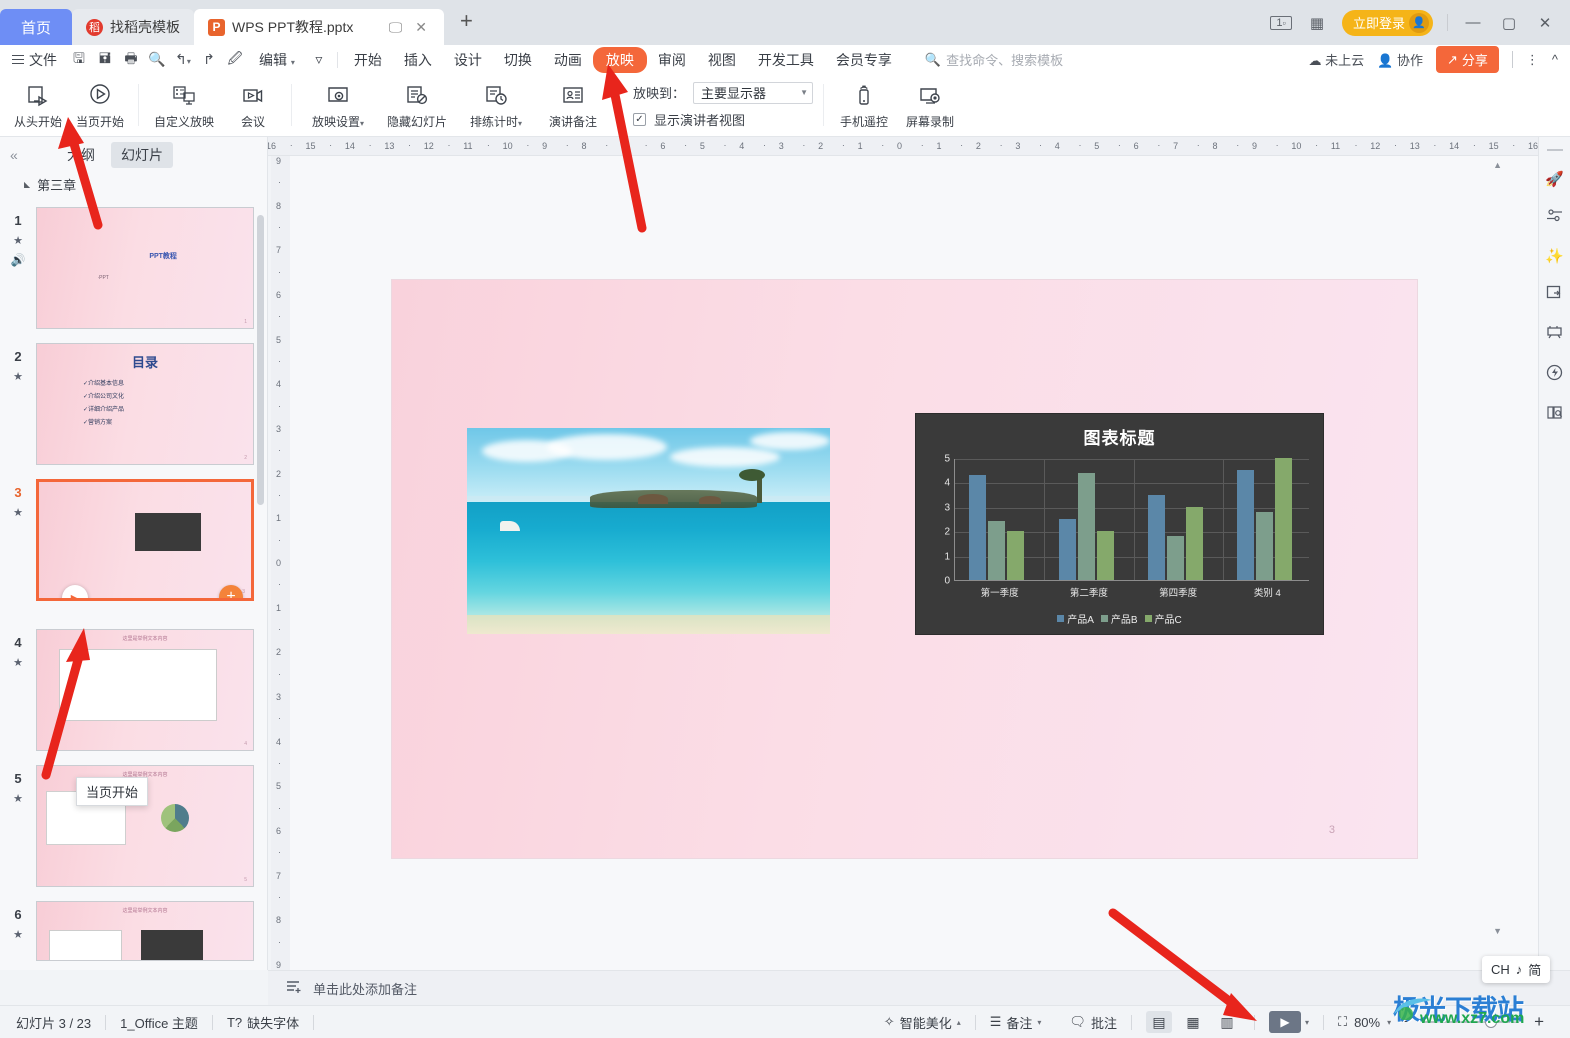  What do you see at coordinates (1227, 1022) in the screenshot?
I see `reading-view-button: ▥` at bounding box center [1227, 1022].